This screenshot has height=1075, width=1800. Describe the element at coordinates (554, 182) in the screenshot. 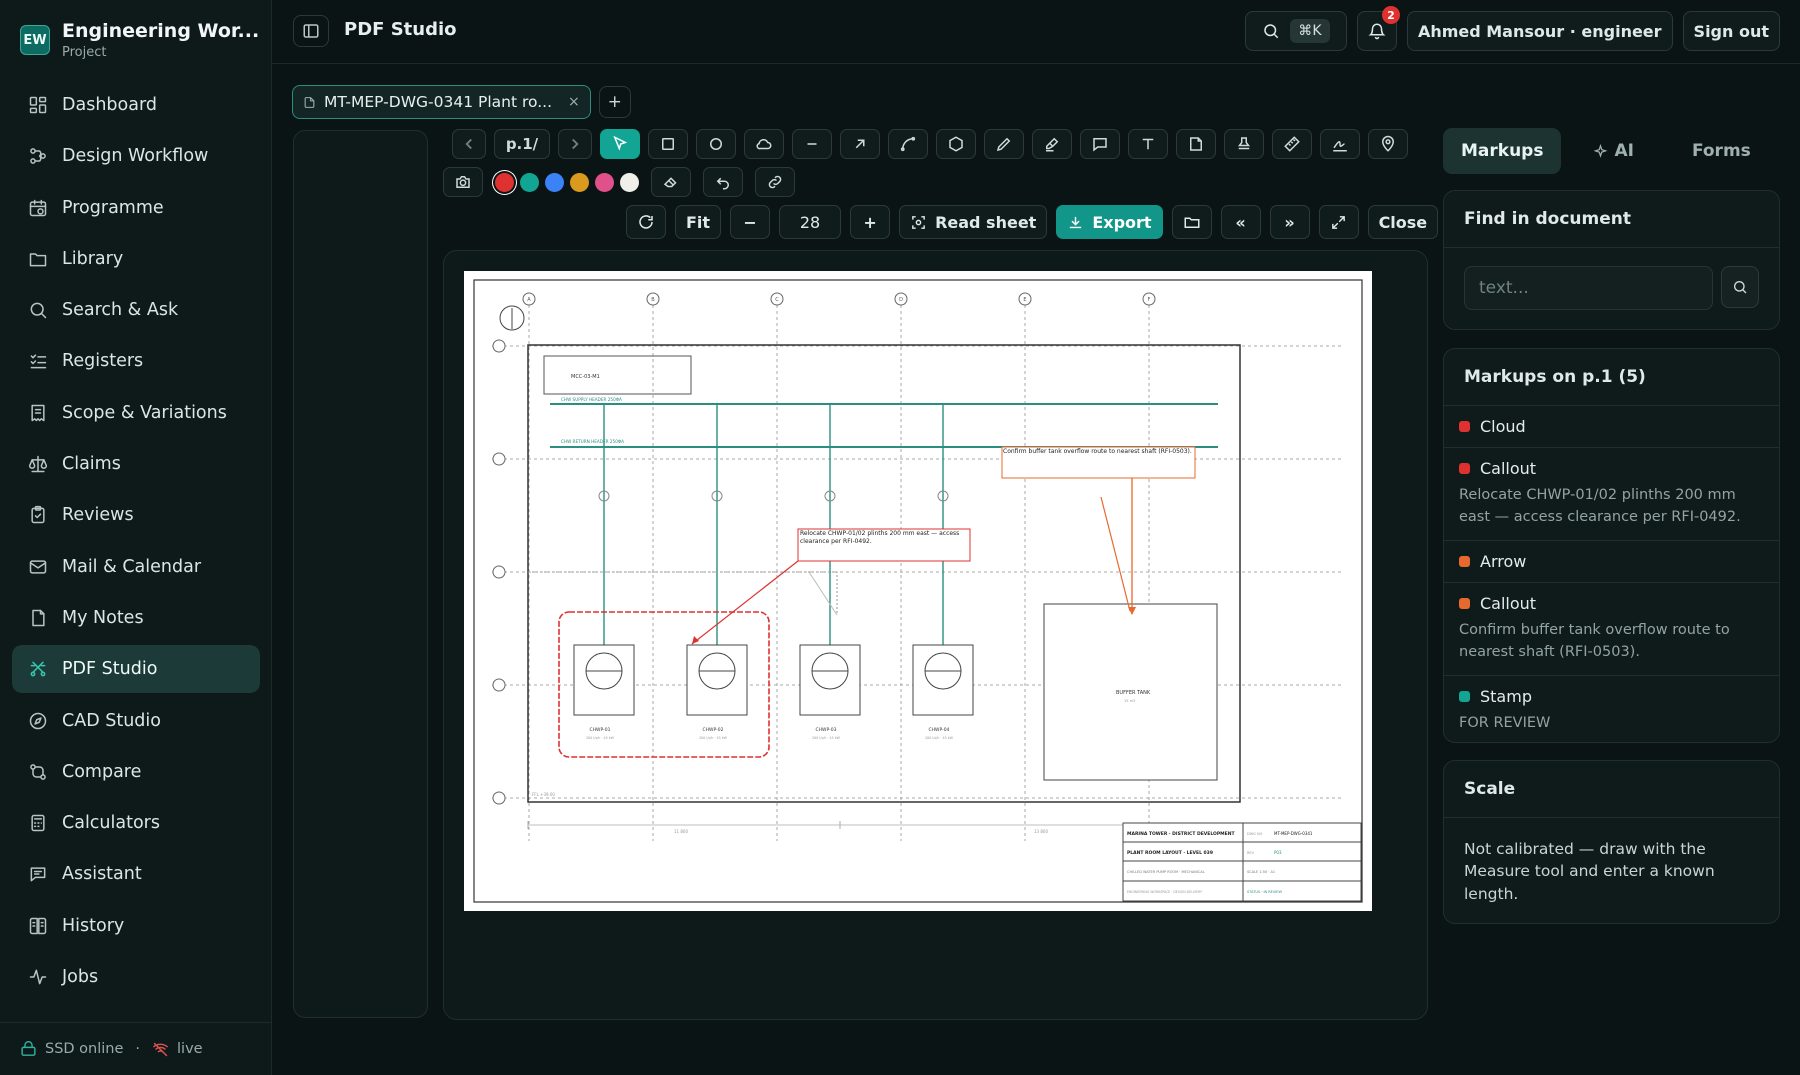

I see `swatch-blue` at that location.